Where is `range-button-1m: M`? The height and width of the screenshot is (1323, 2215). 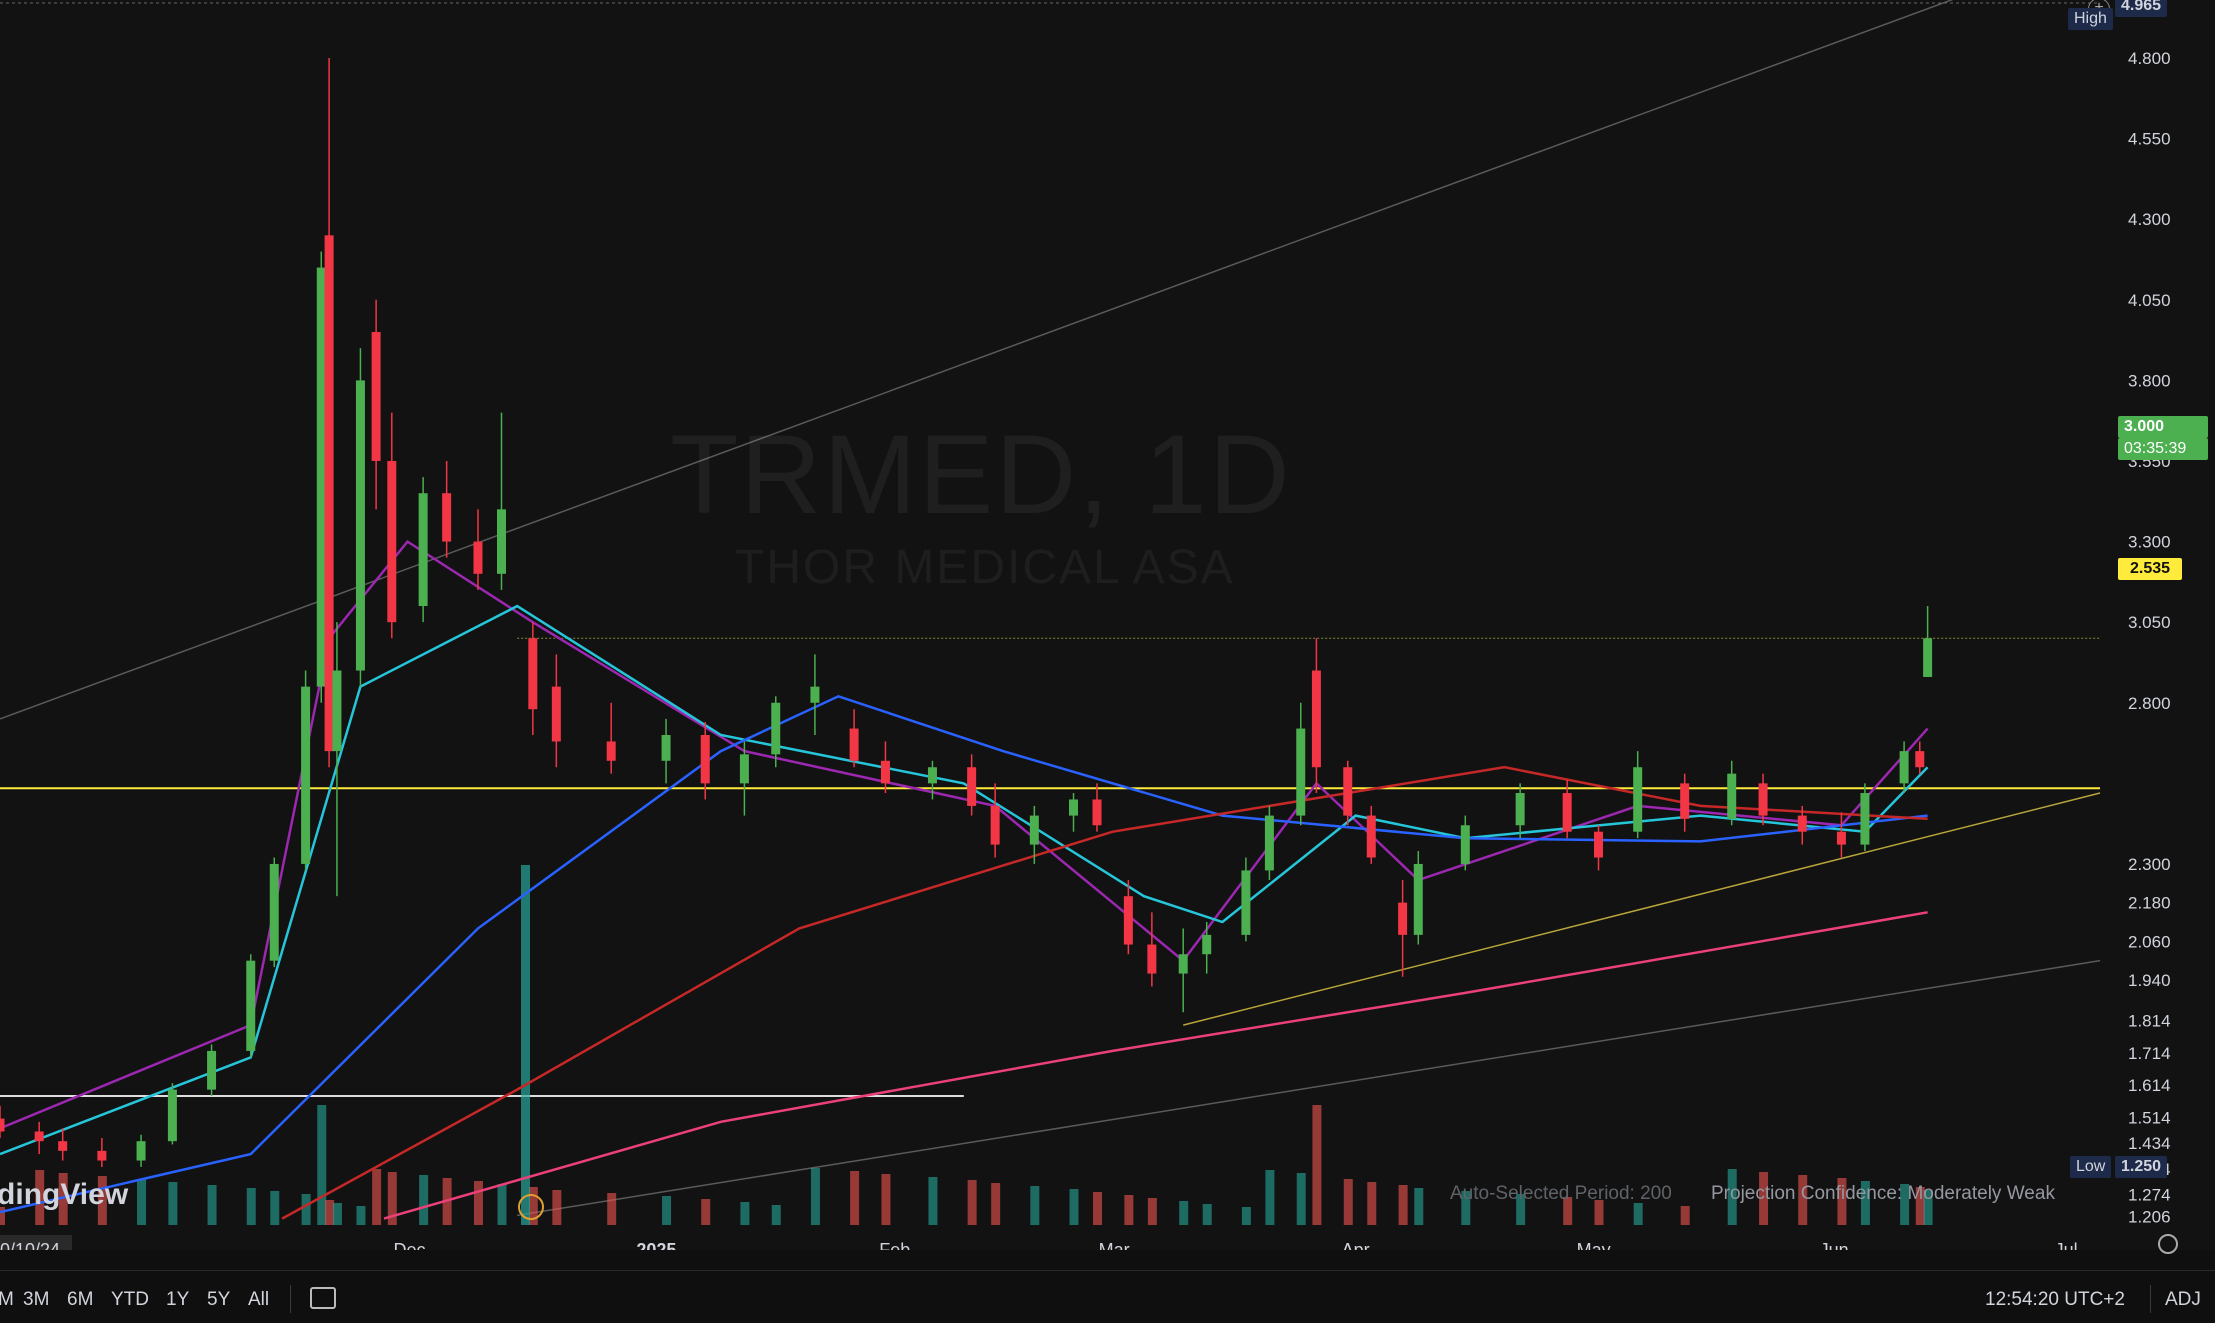 range-button-1m: M is located at coordinates (7, 1300).